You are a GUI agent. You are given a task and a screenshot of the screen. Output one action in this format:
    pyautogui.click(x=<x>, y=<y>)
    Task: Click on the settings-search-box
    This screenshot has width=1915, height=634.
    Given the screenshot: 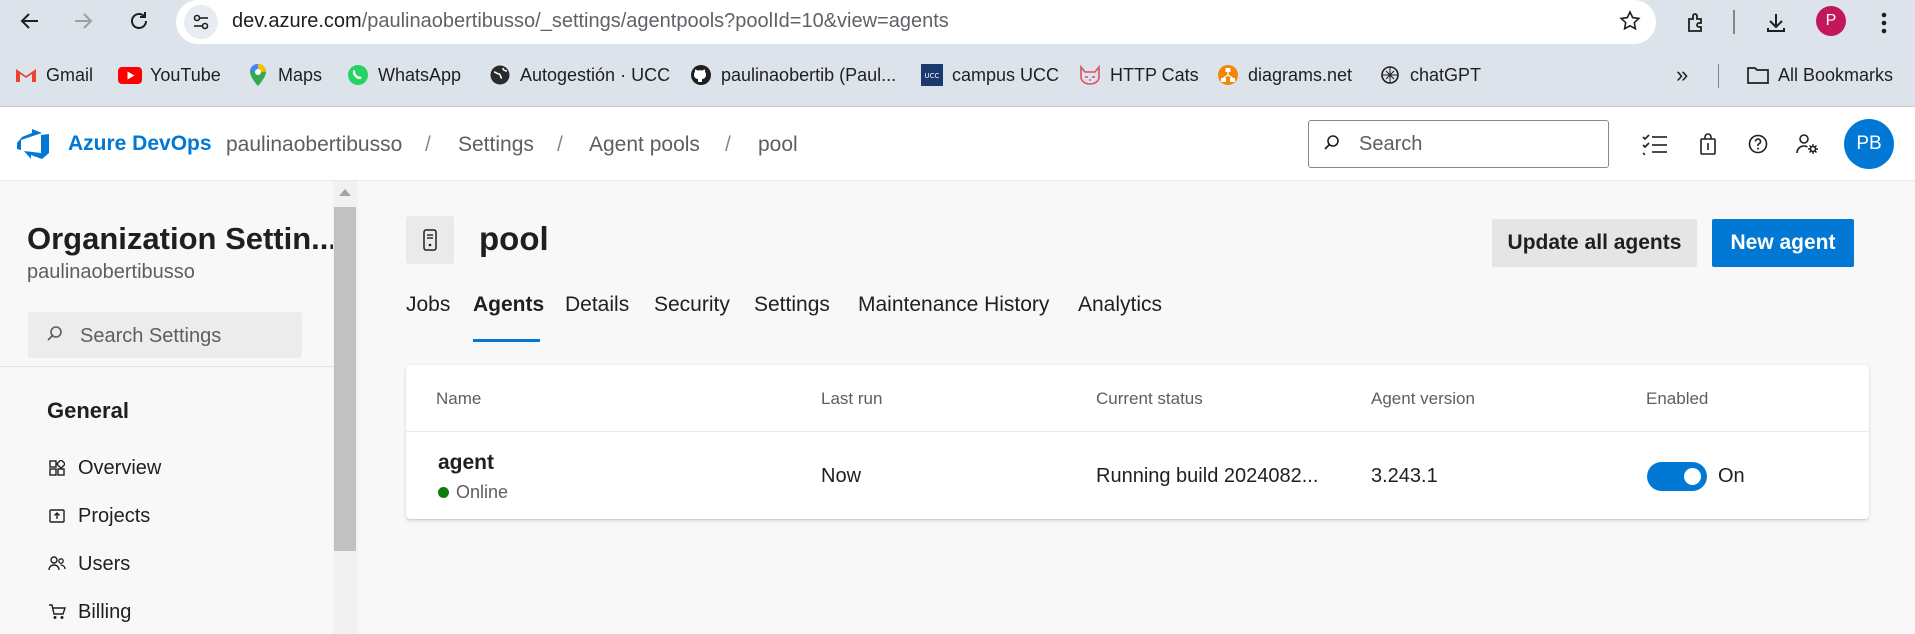 What is the action you would take?
    pyautogui.click(x=165, y=335)
    